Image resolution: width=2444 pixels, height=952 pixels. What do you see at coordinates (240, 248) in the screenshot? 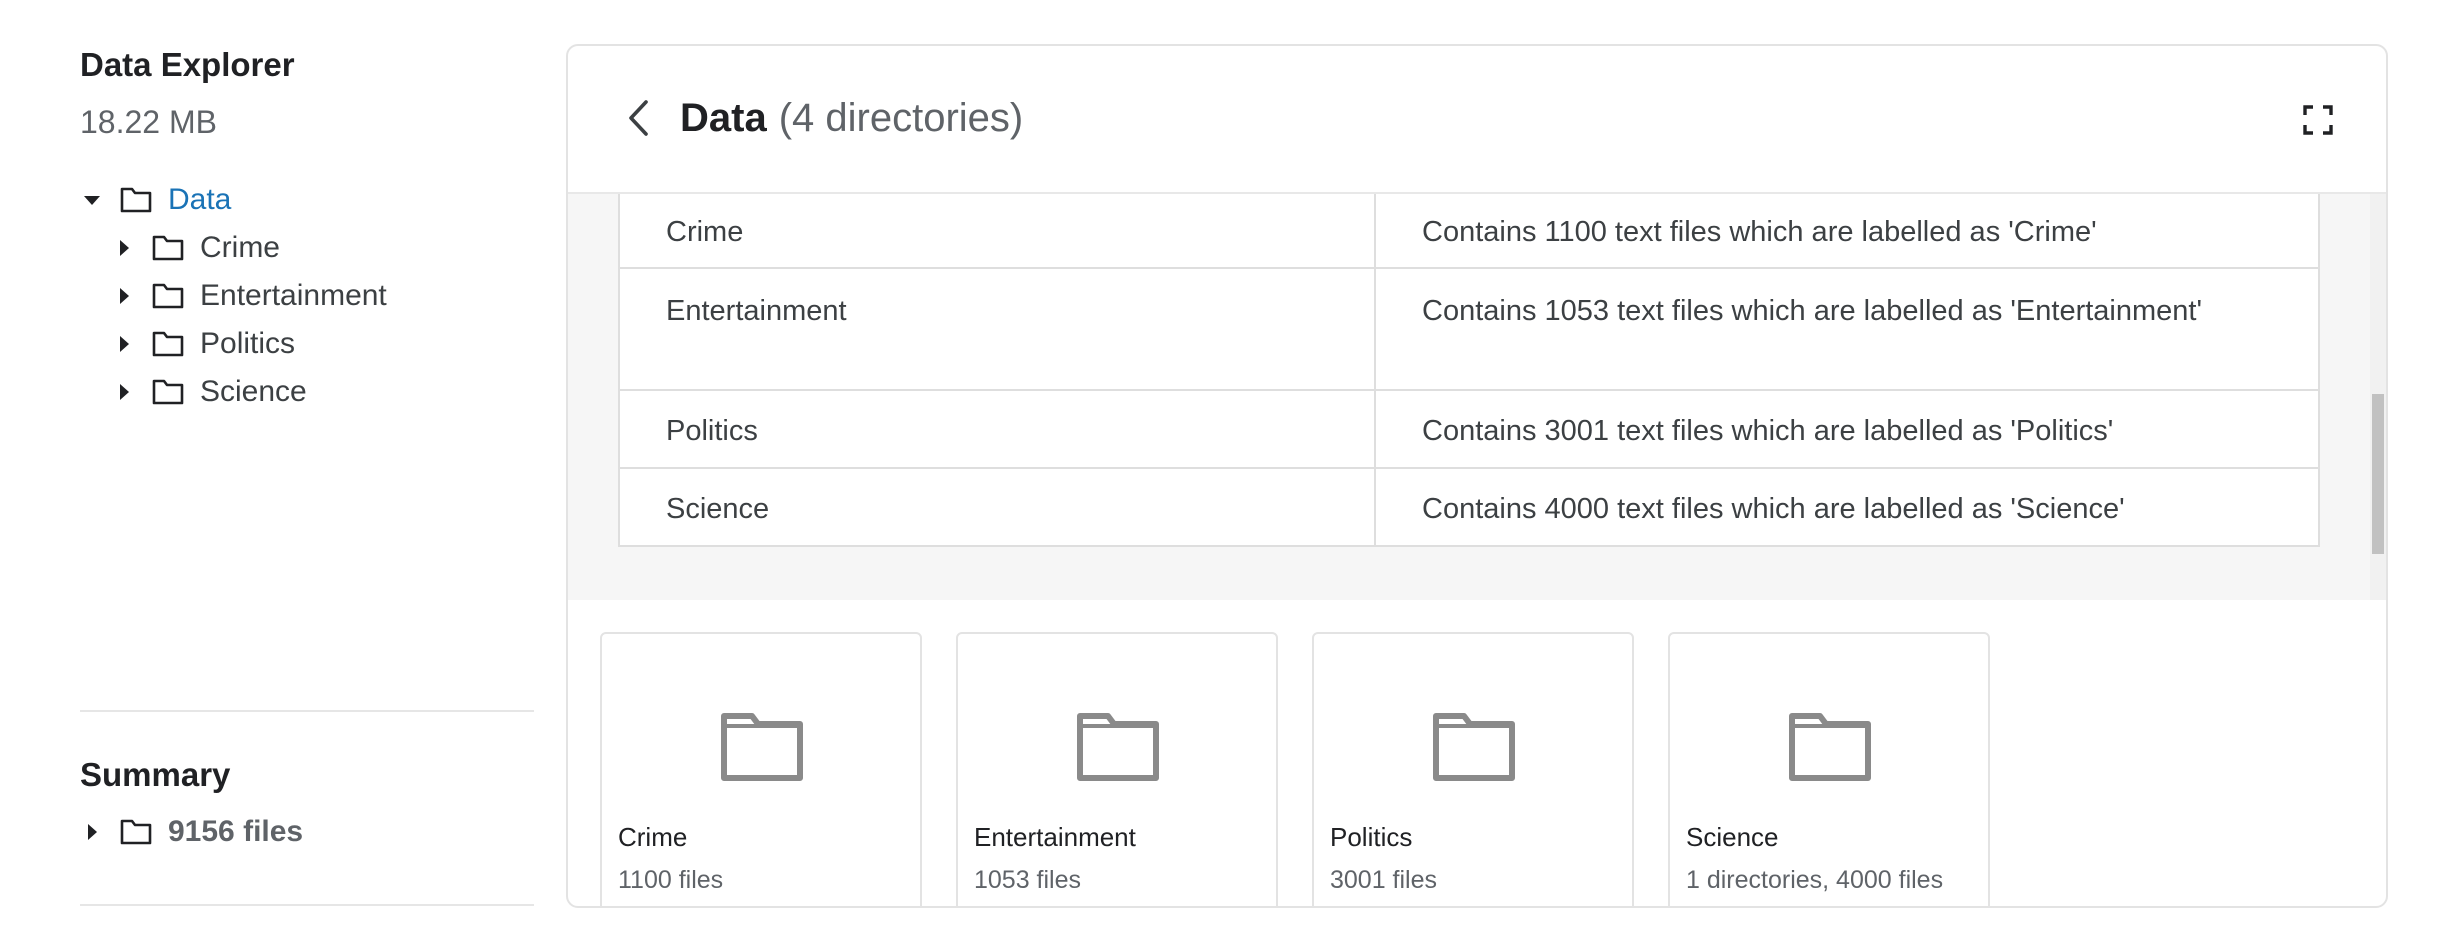
I see `tree-item-label: Crime` at bounding box center [240, 248].